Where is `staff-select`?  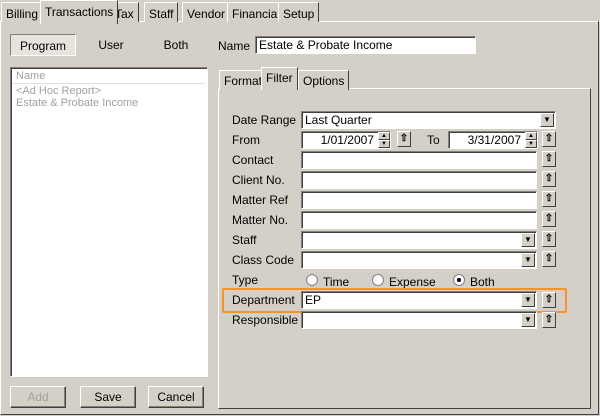
staff-select is located at coordinates (419, 240).